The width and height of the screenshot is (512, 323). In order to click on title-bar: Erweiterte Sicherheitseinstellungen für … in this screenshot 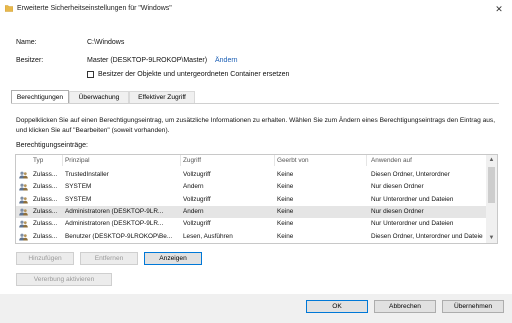, I will do `click(256, 9)`.